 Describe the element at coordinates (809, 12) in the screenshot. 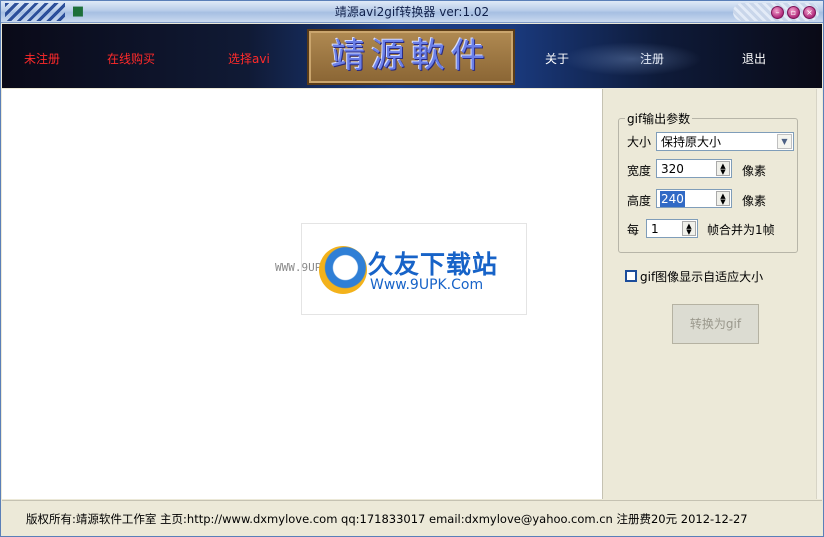

I see `close-icon: ×` at that location.